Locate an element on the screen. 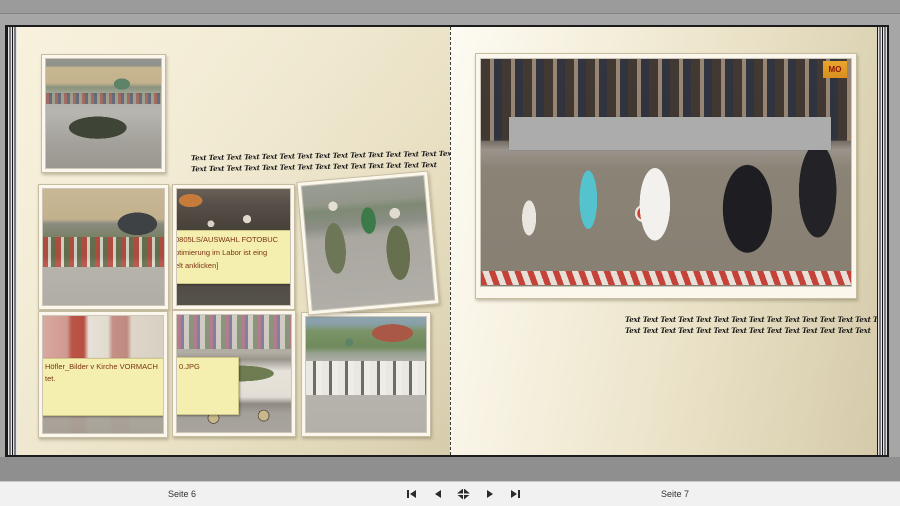  page-number-right: Seite 7 is located at coordinates (675, 494).